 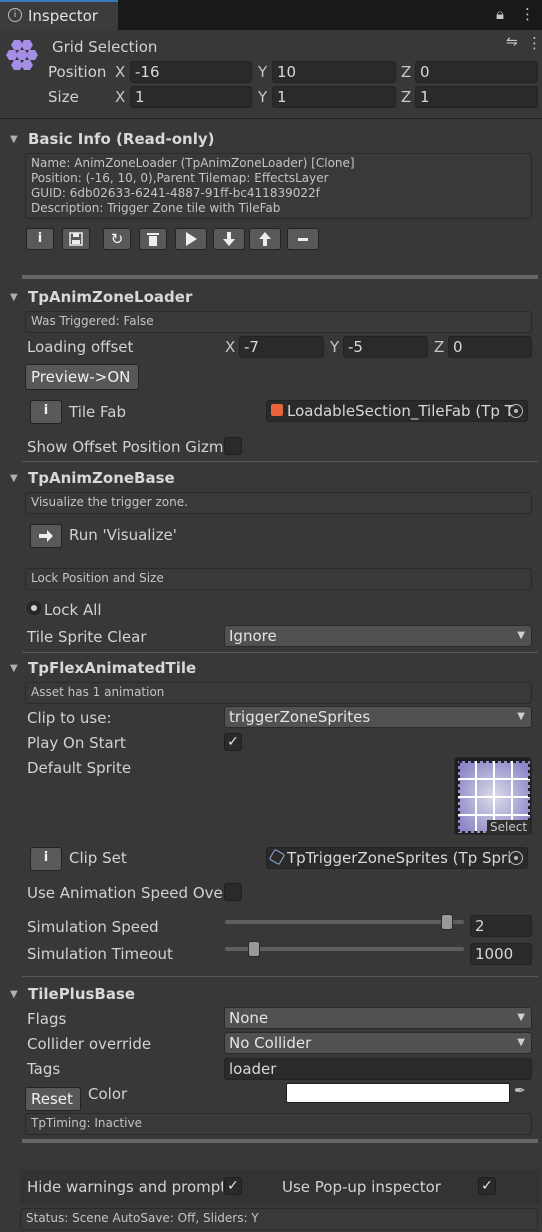 I want to click on clip-dropdown: triggerZoneSprites ▼, so click(x=378, y=717).